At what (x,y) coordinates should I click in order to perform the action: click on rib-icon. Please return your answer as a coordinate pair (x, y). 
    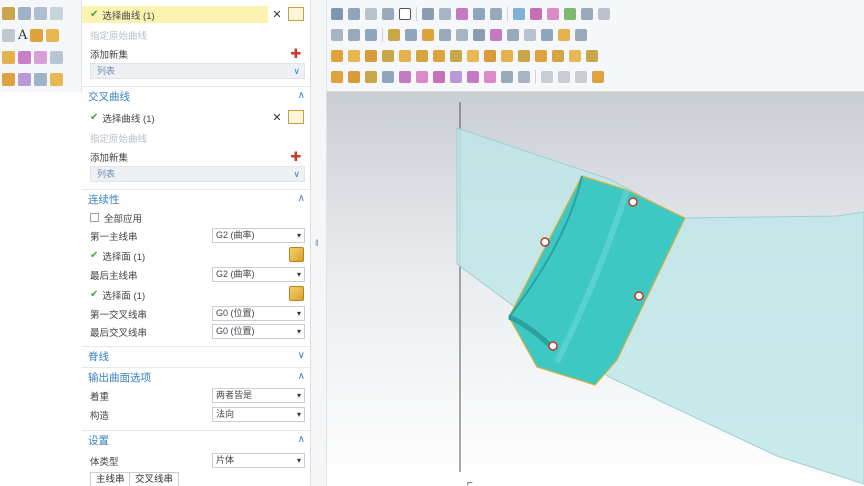
    Looking at the image, I should click on (541, 56).